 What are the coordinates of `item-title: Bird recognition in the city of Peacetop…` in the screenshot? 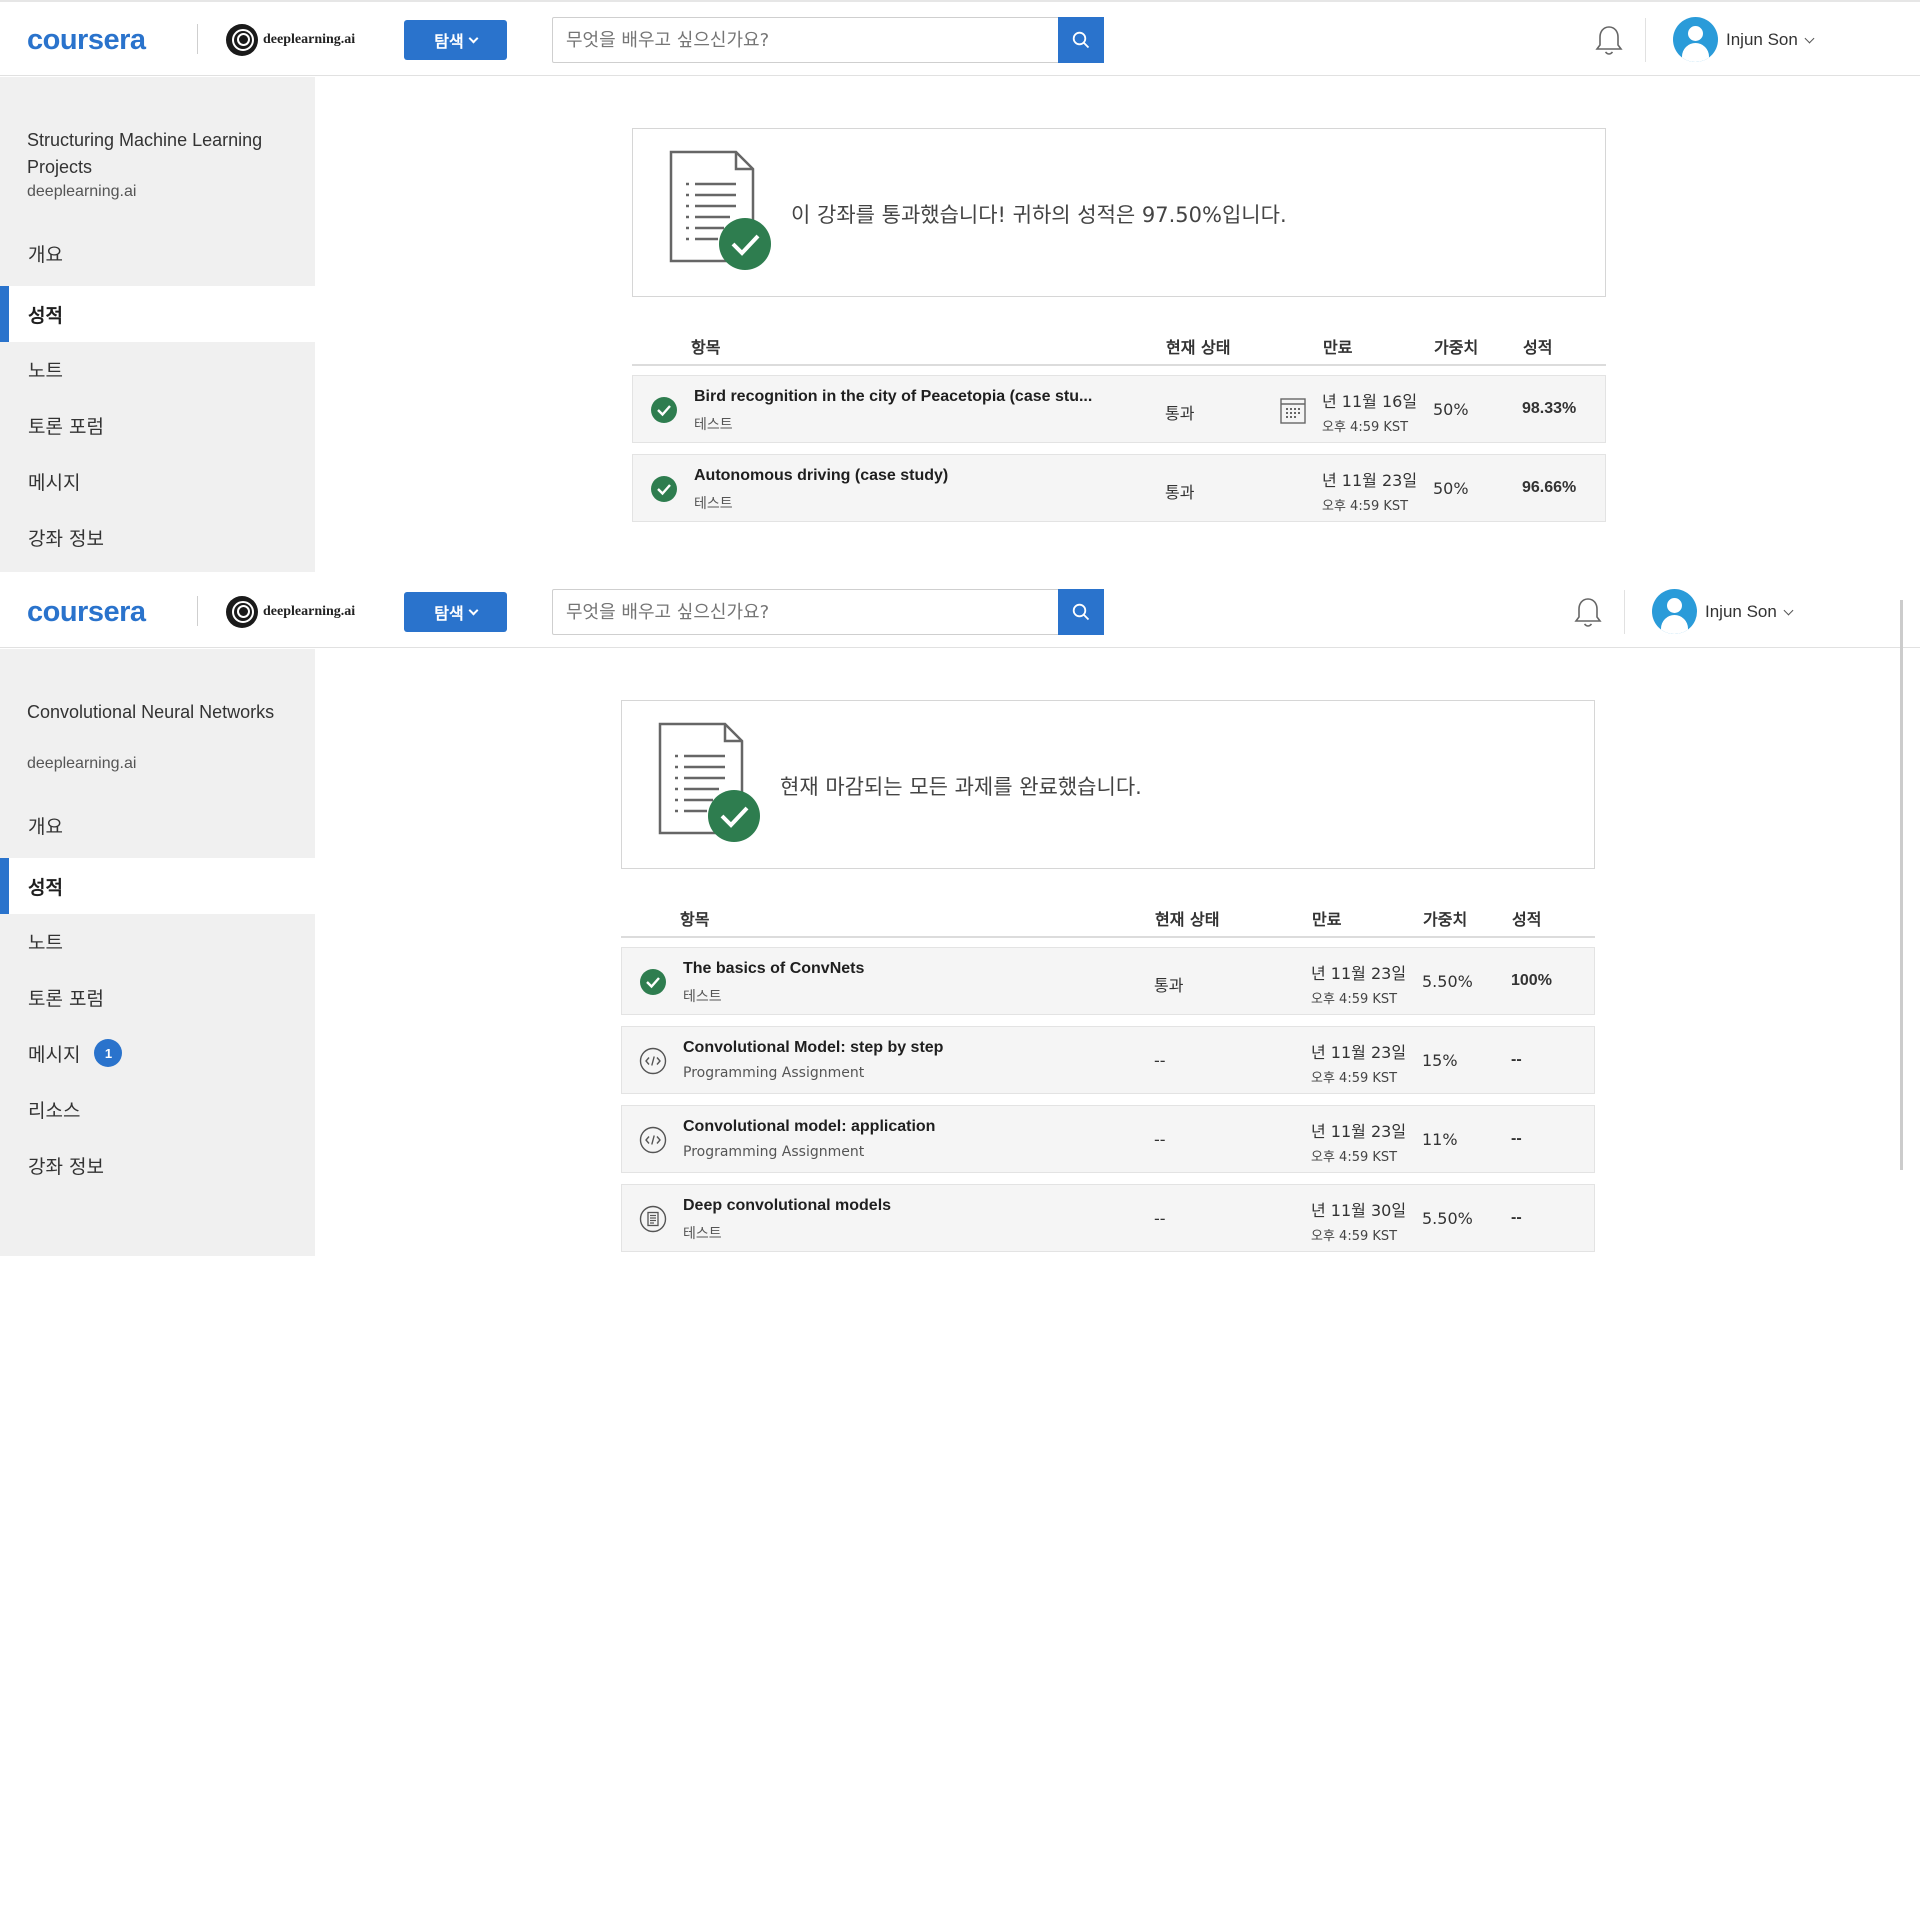 It's located at (893, 397).